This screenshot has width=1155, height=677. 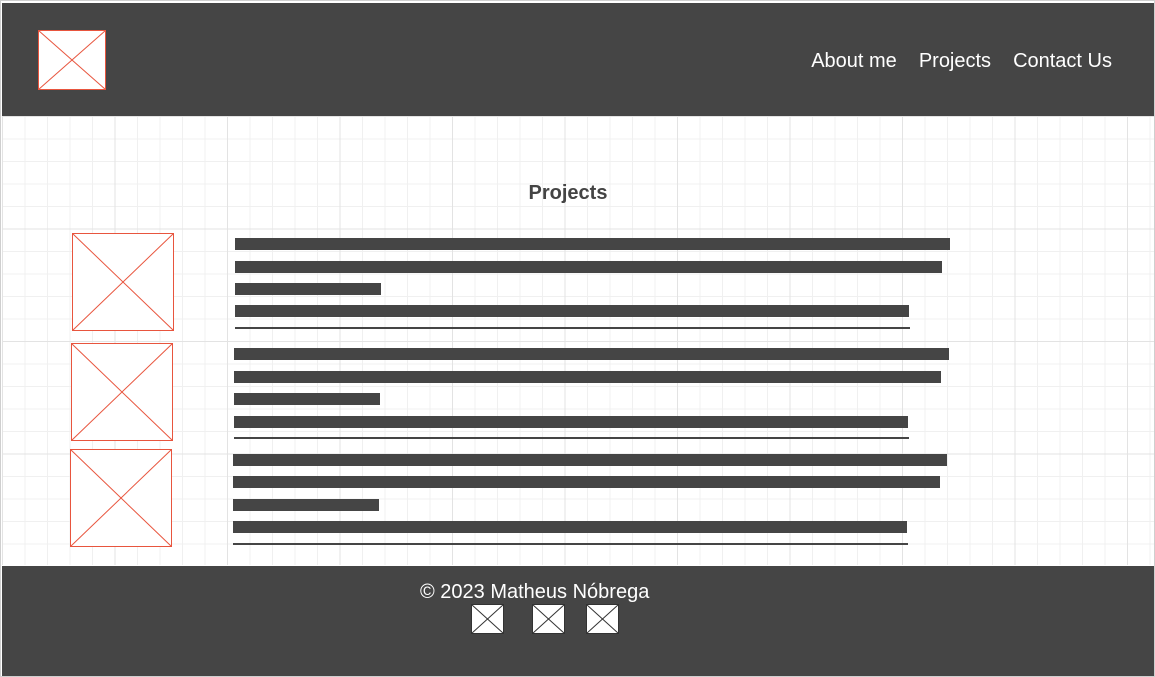 What do you see at coordinates (535, 592) in the screenshot?
I see `copyright-text: © 2023 Matheus Nóbrega` at bounding box center [535, 592].